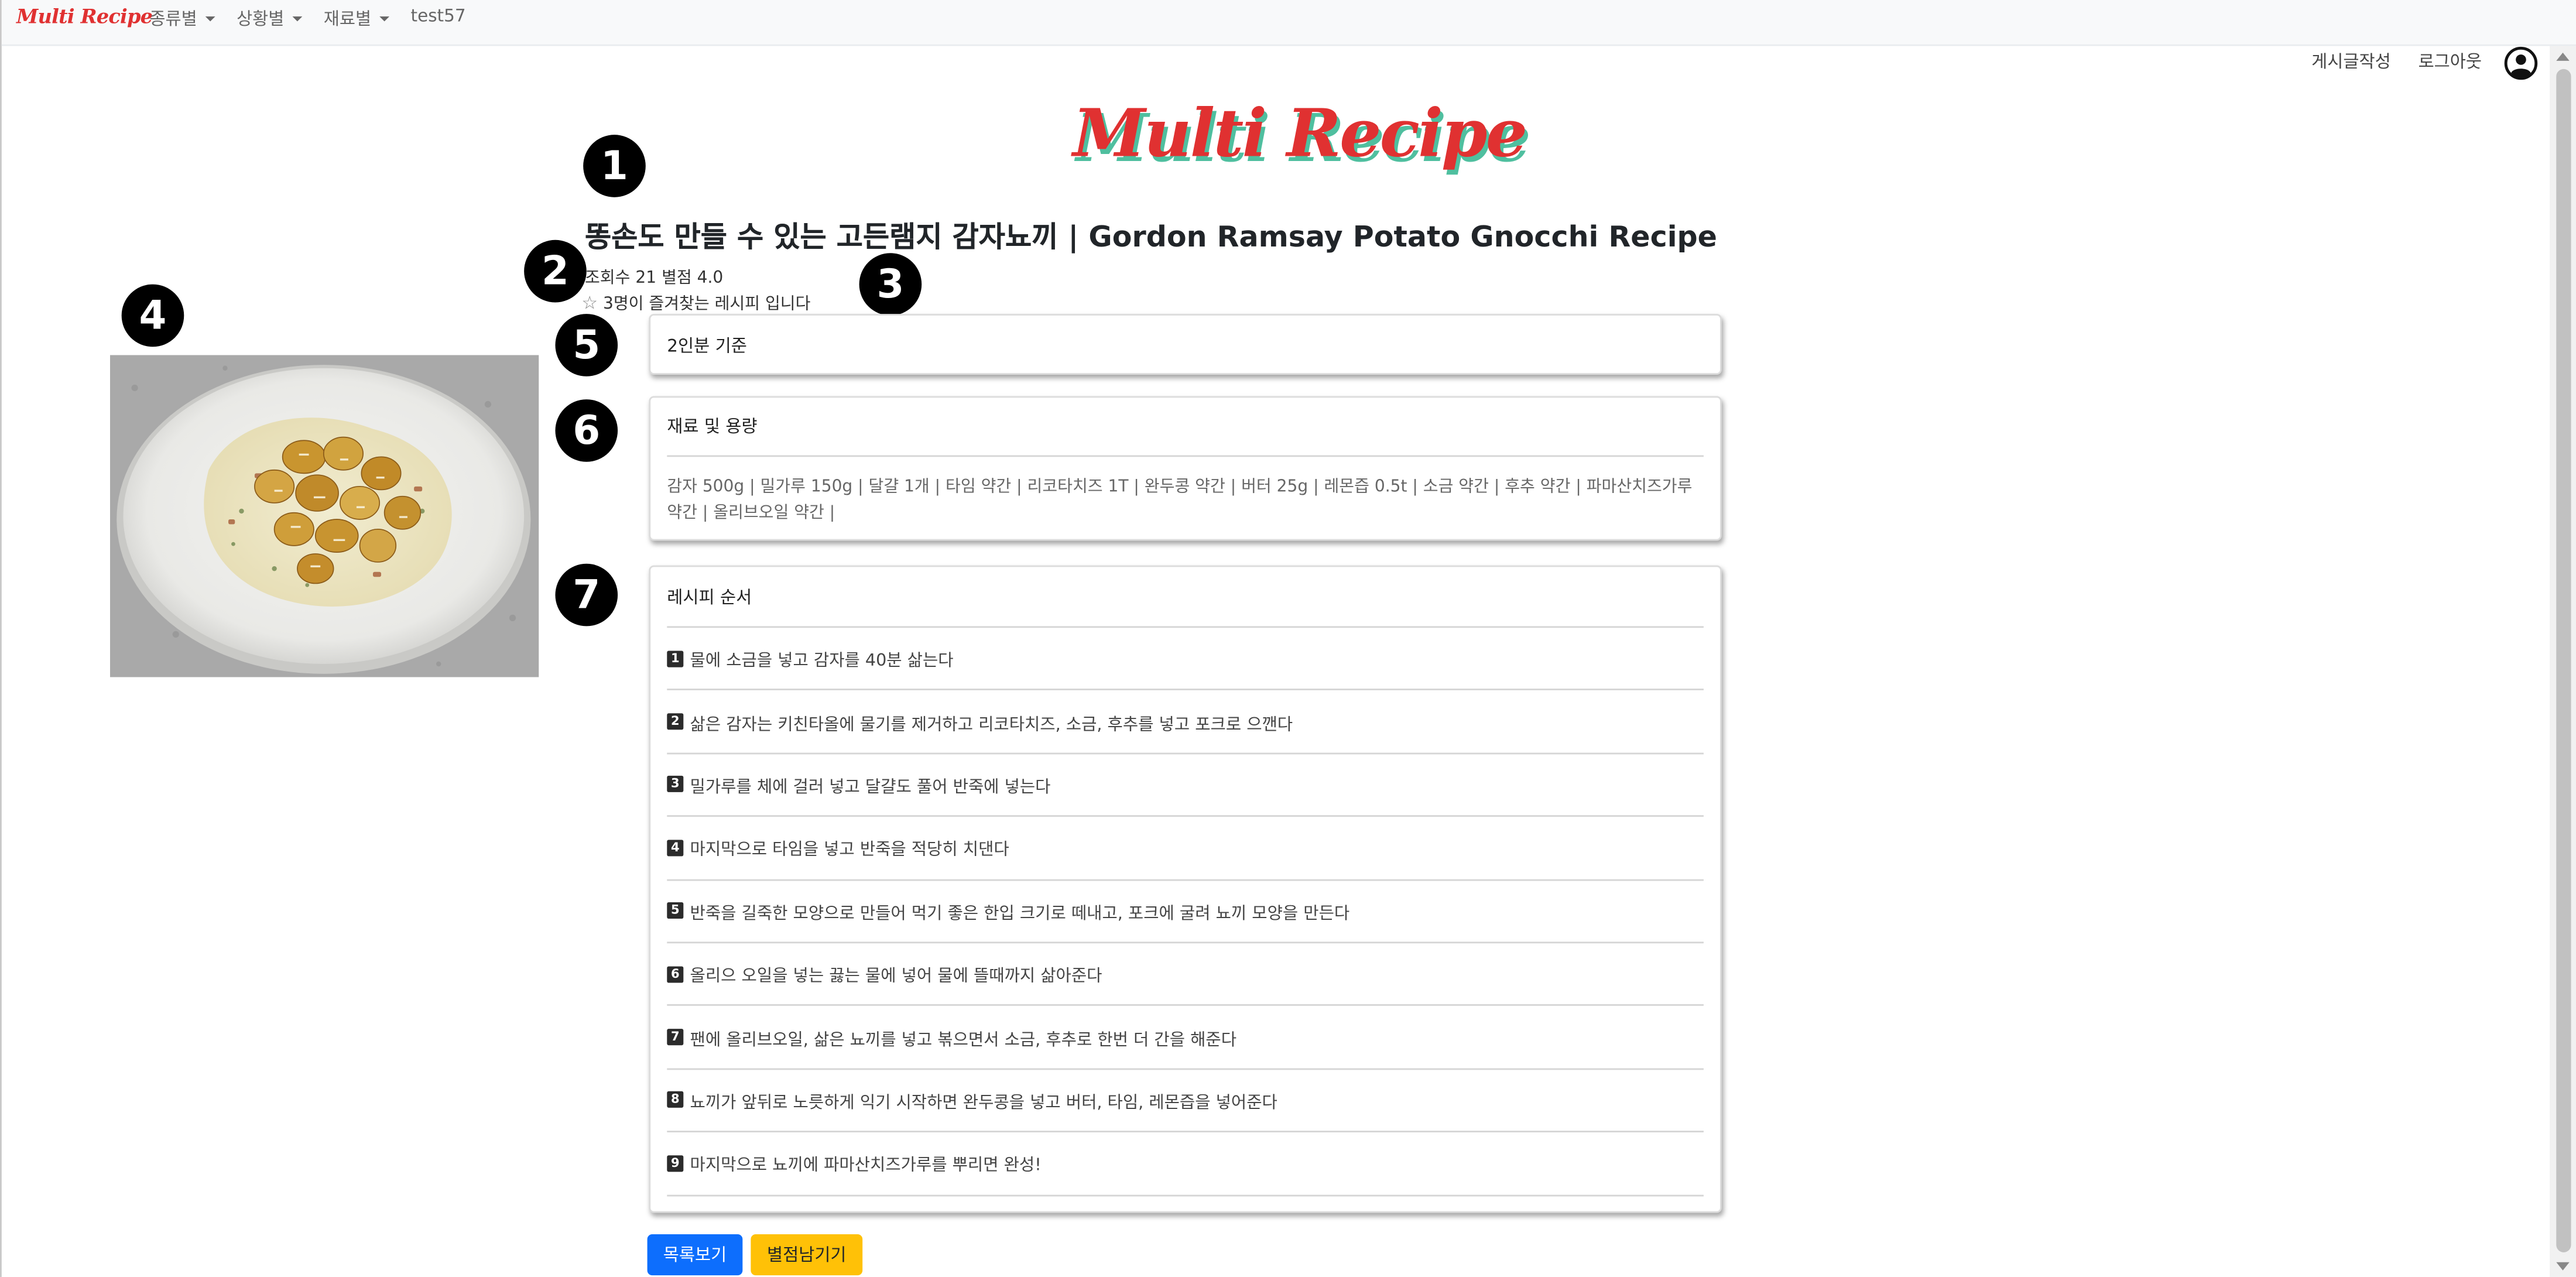  What do you see at coordinates (2563, 56) in the screenshot?
I see `scroll-up-arrow-icon` at bounding box center [2563, 56].